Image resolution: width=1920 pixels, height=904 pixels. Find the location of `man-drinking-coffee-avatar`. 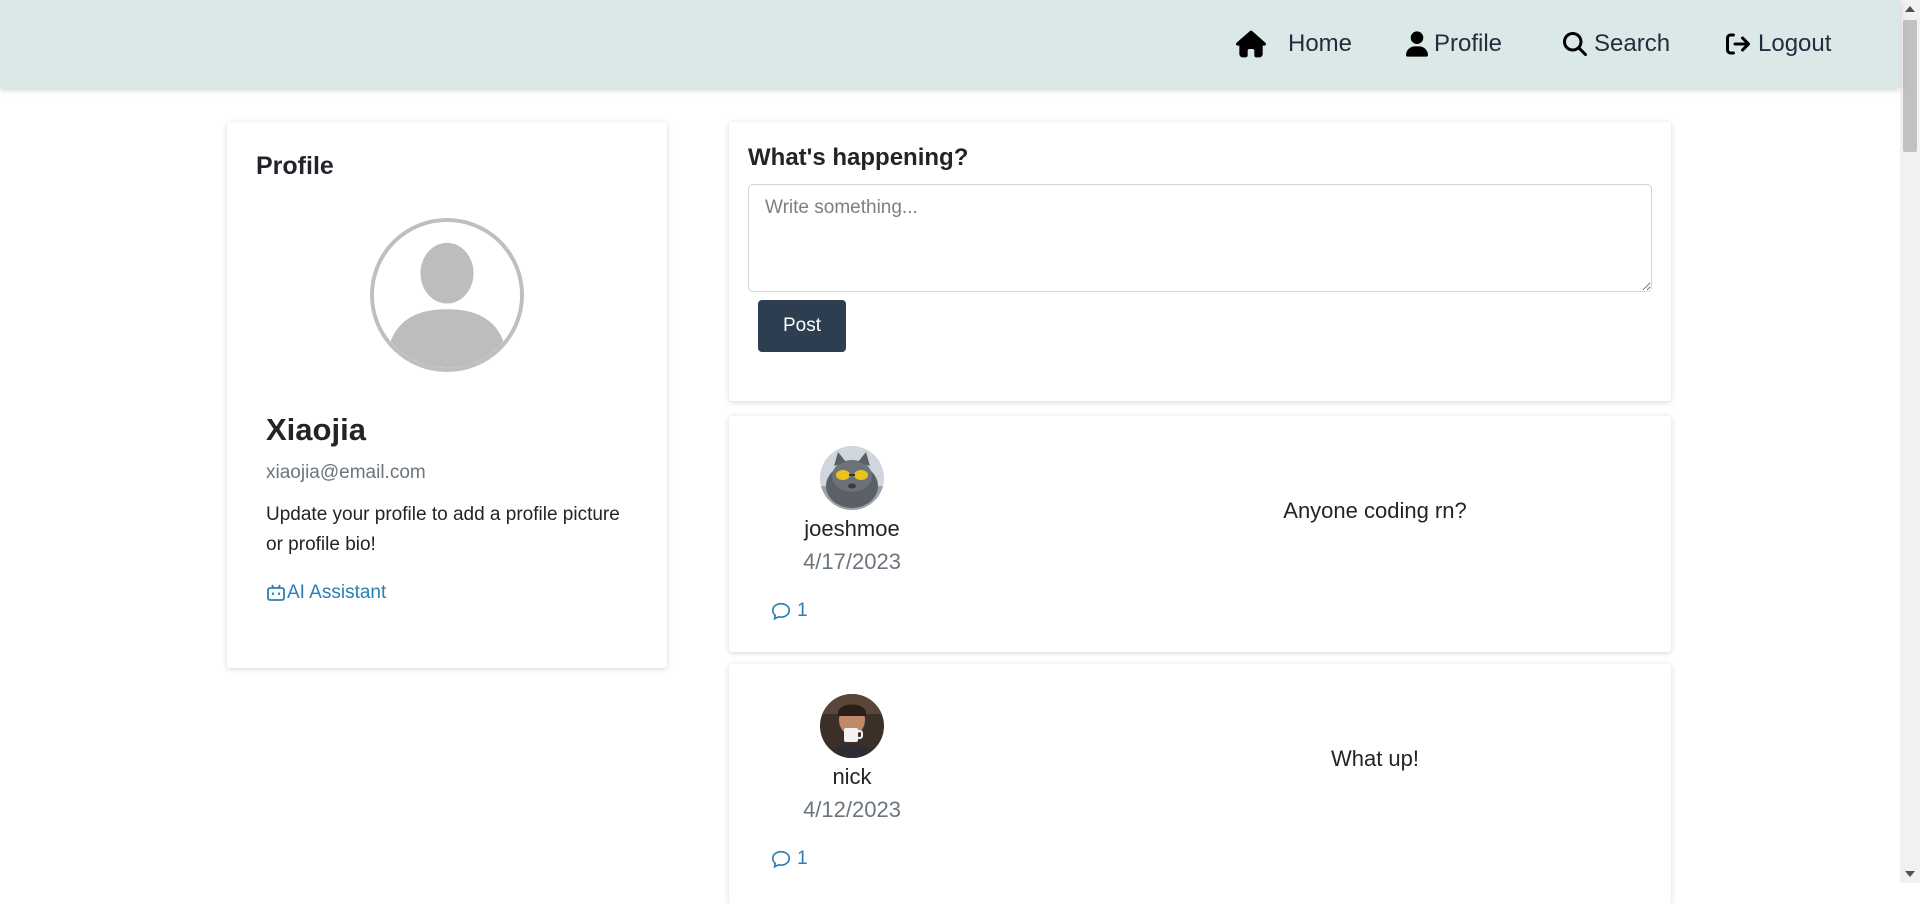

man-drinking-coffee-avatar is located at coordinates (852, 726).